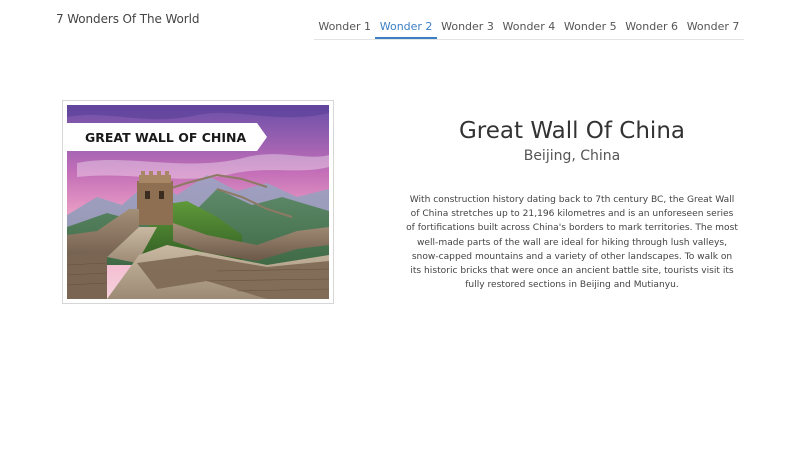 This screenshot has width=800, height=449. Describe the element at coordinates (467, 27) in the screenshot. I see `tab-wonder-3: Wonder 3` at that location.